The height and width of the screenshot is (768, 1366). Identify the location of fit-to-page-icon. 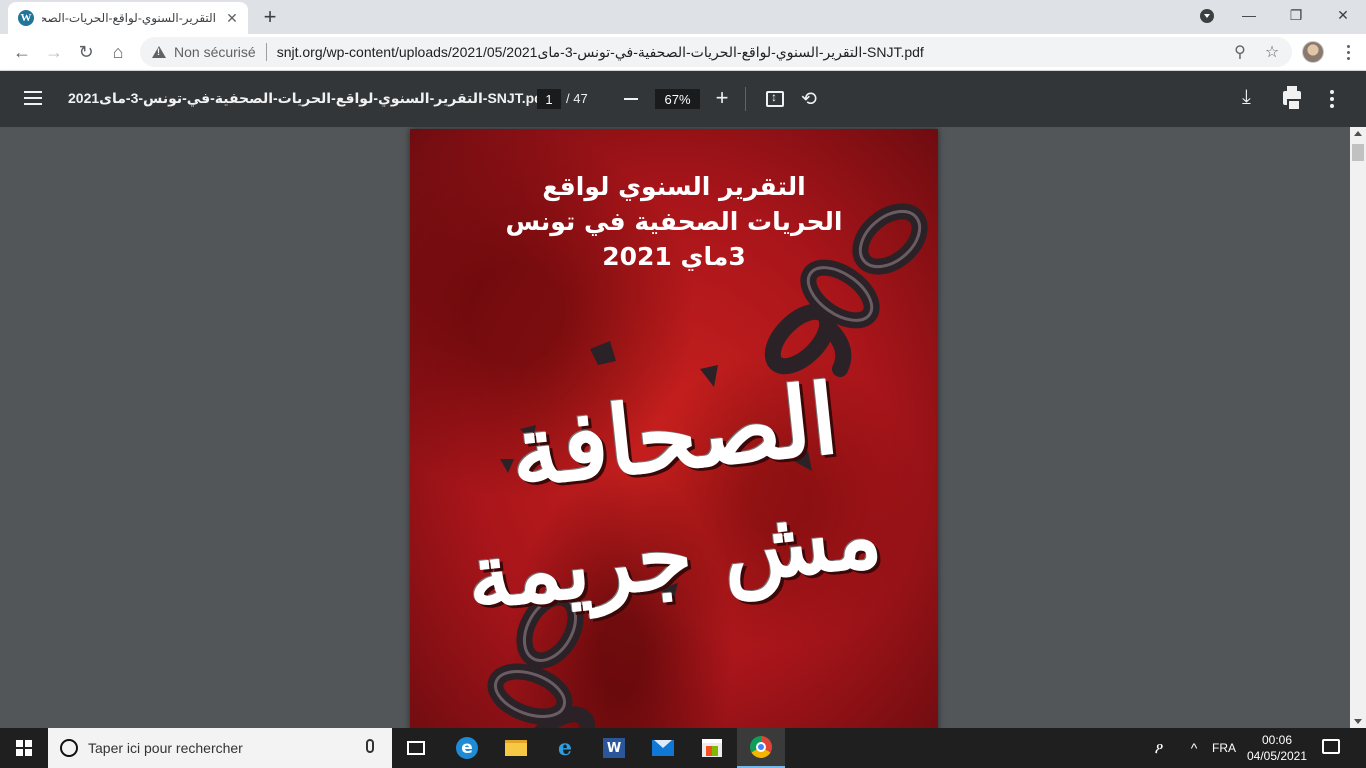
(775, 98).